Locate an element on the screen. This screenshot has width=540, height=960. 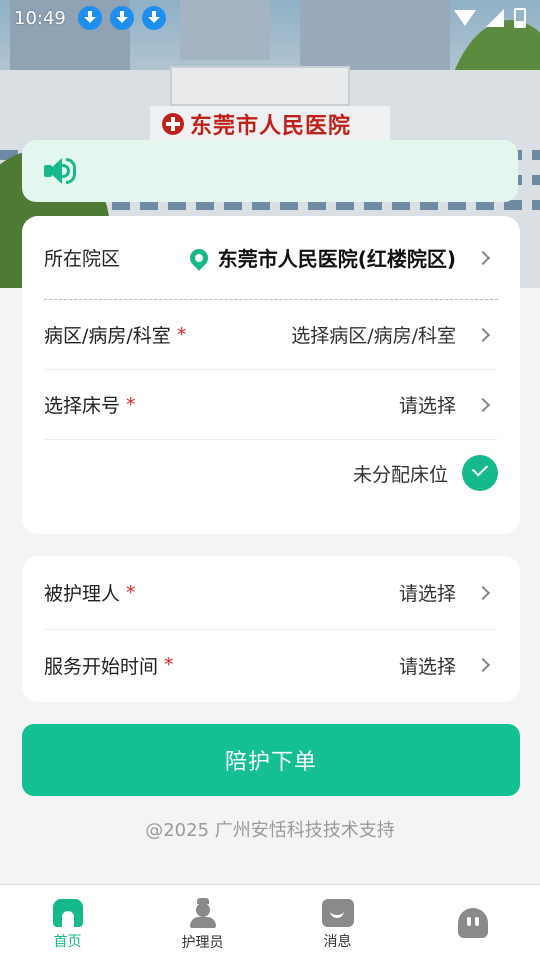
ward-select: 选择病区/病房/科室 is located at coordinates (373, 334).